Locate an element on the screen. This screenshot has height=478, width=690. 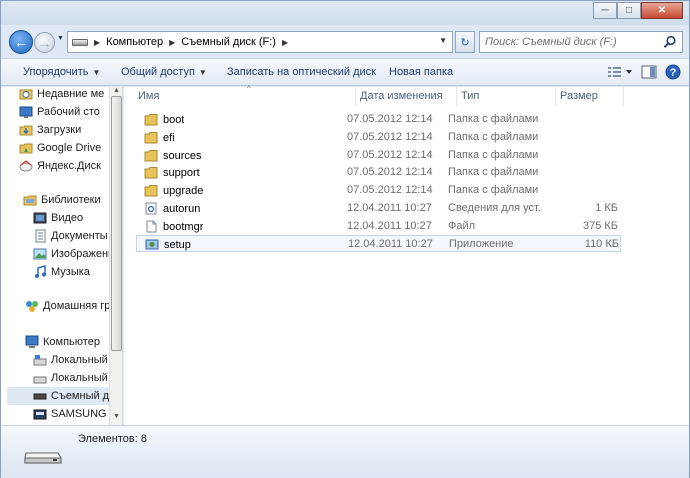
nav-item-label: Изображени is located at coordinates (83, 254).